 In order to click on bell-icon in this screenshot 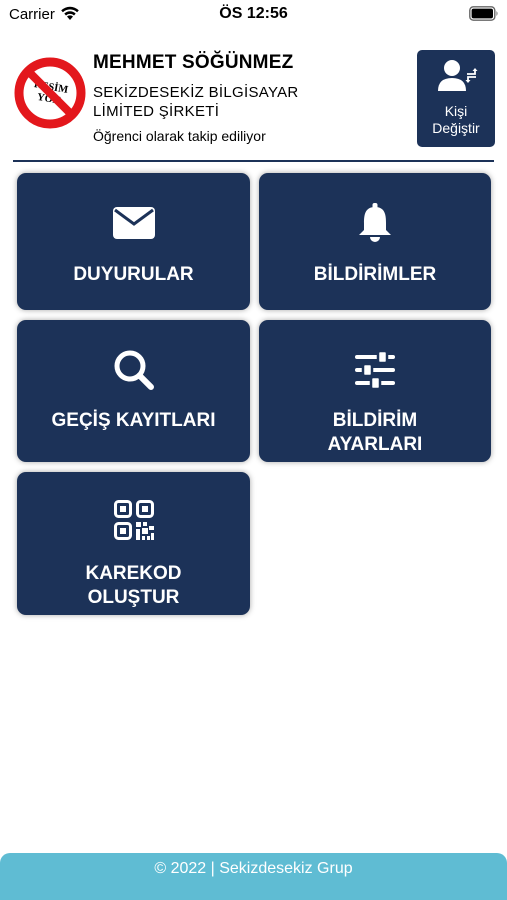, I will do `click(375, 223)`.